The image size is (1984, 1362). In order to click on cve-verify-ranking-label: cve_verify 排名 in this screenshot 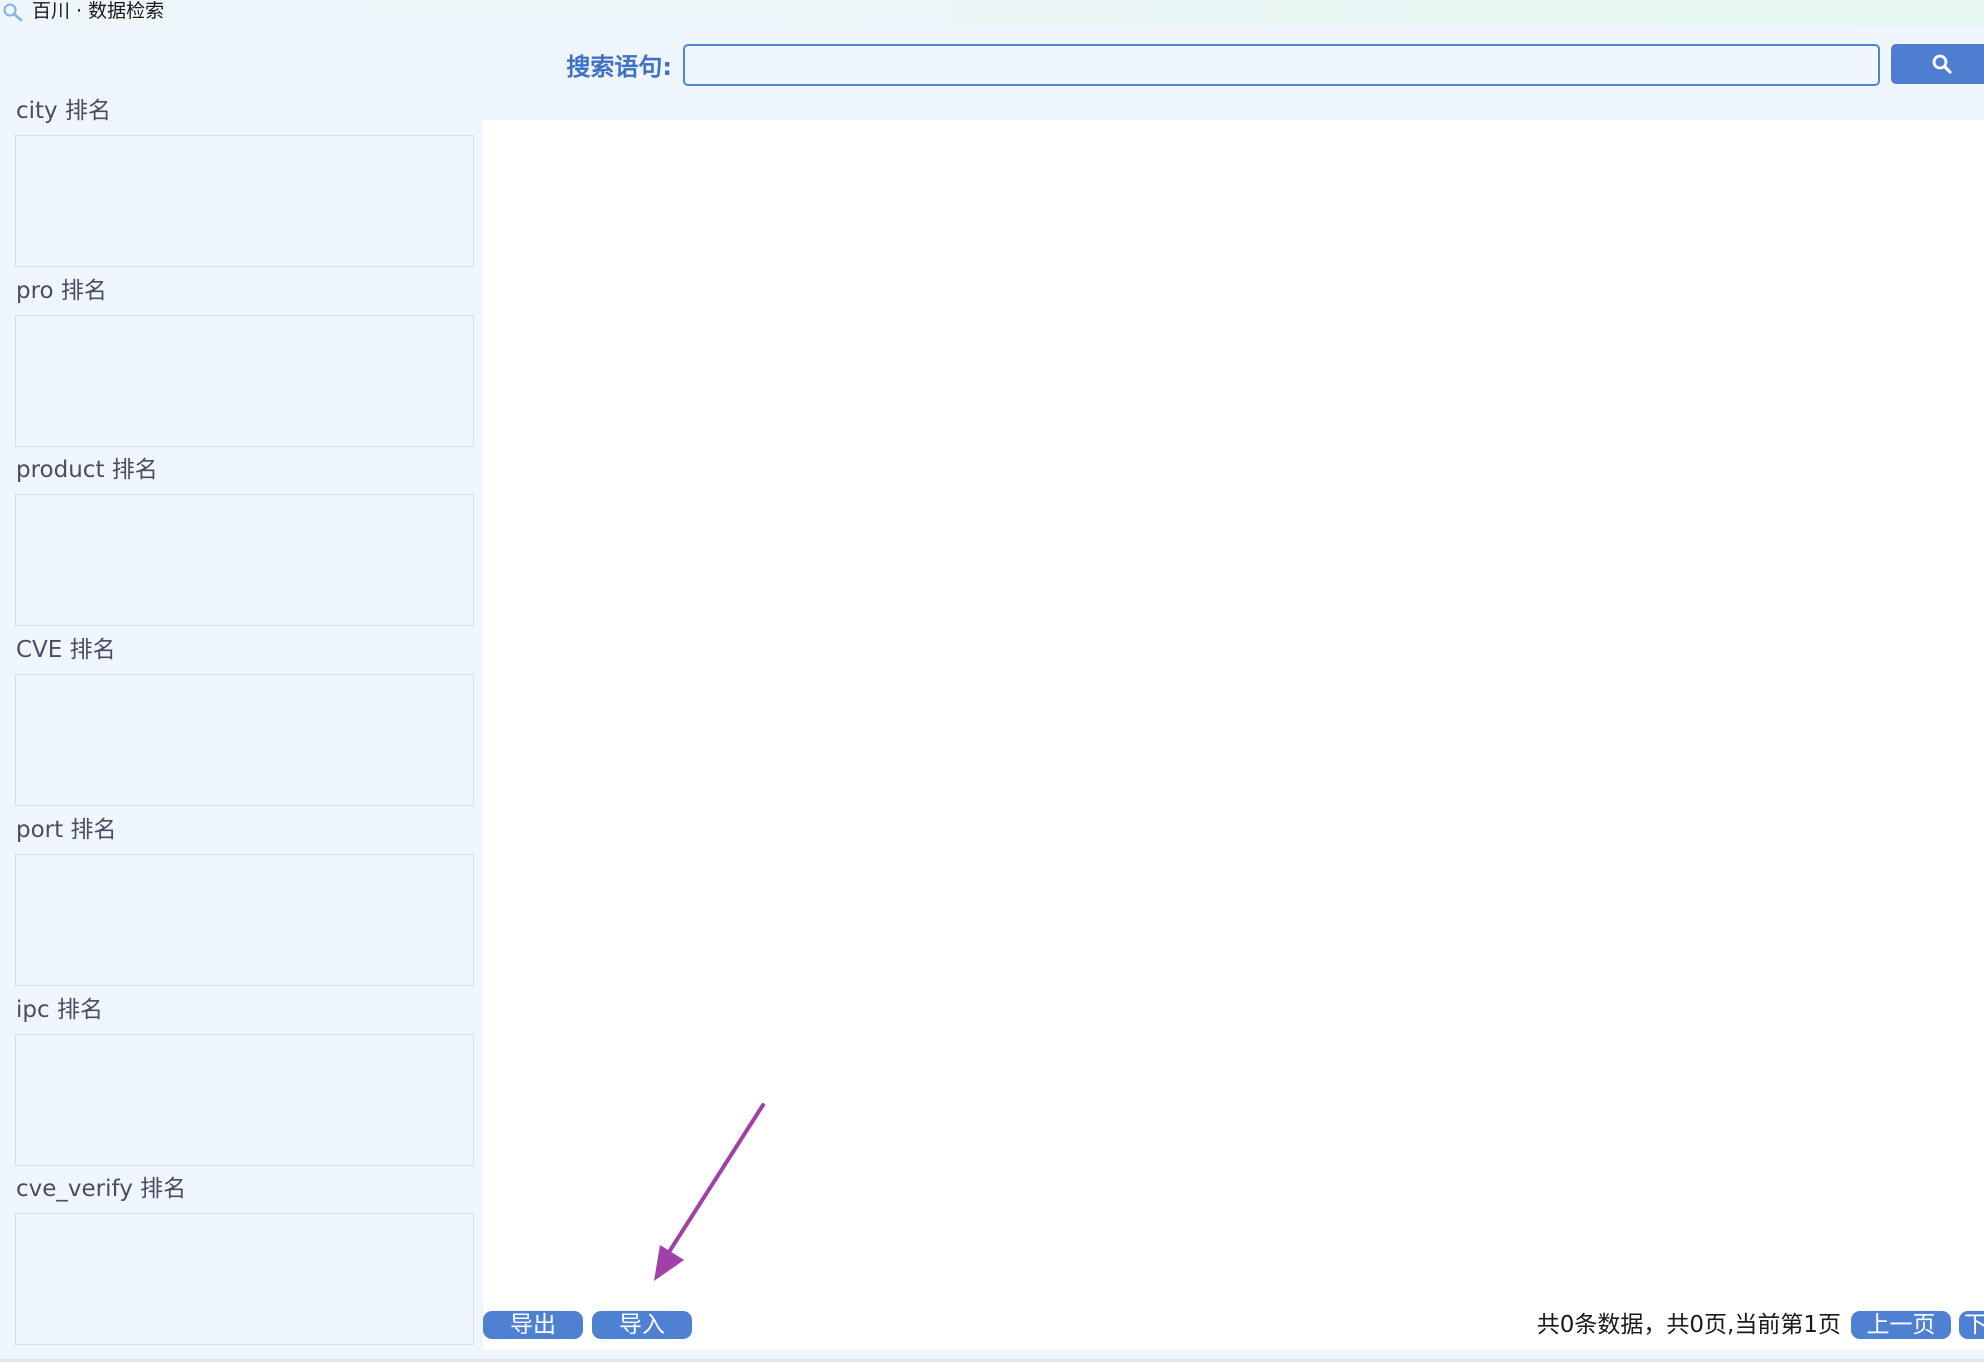, I will do `click(101, 1189)`.